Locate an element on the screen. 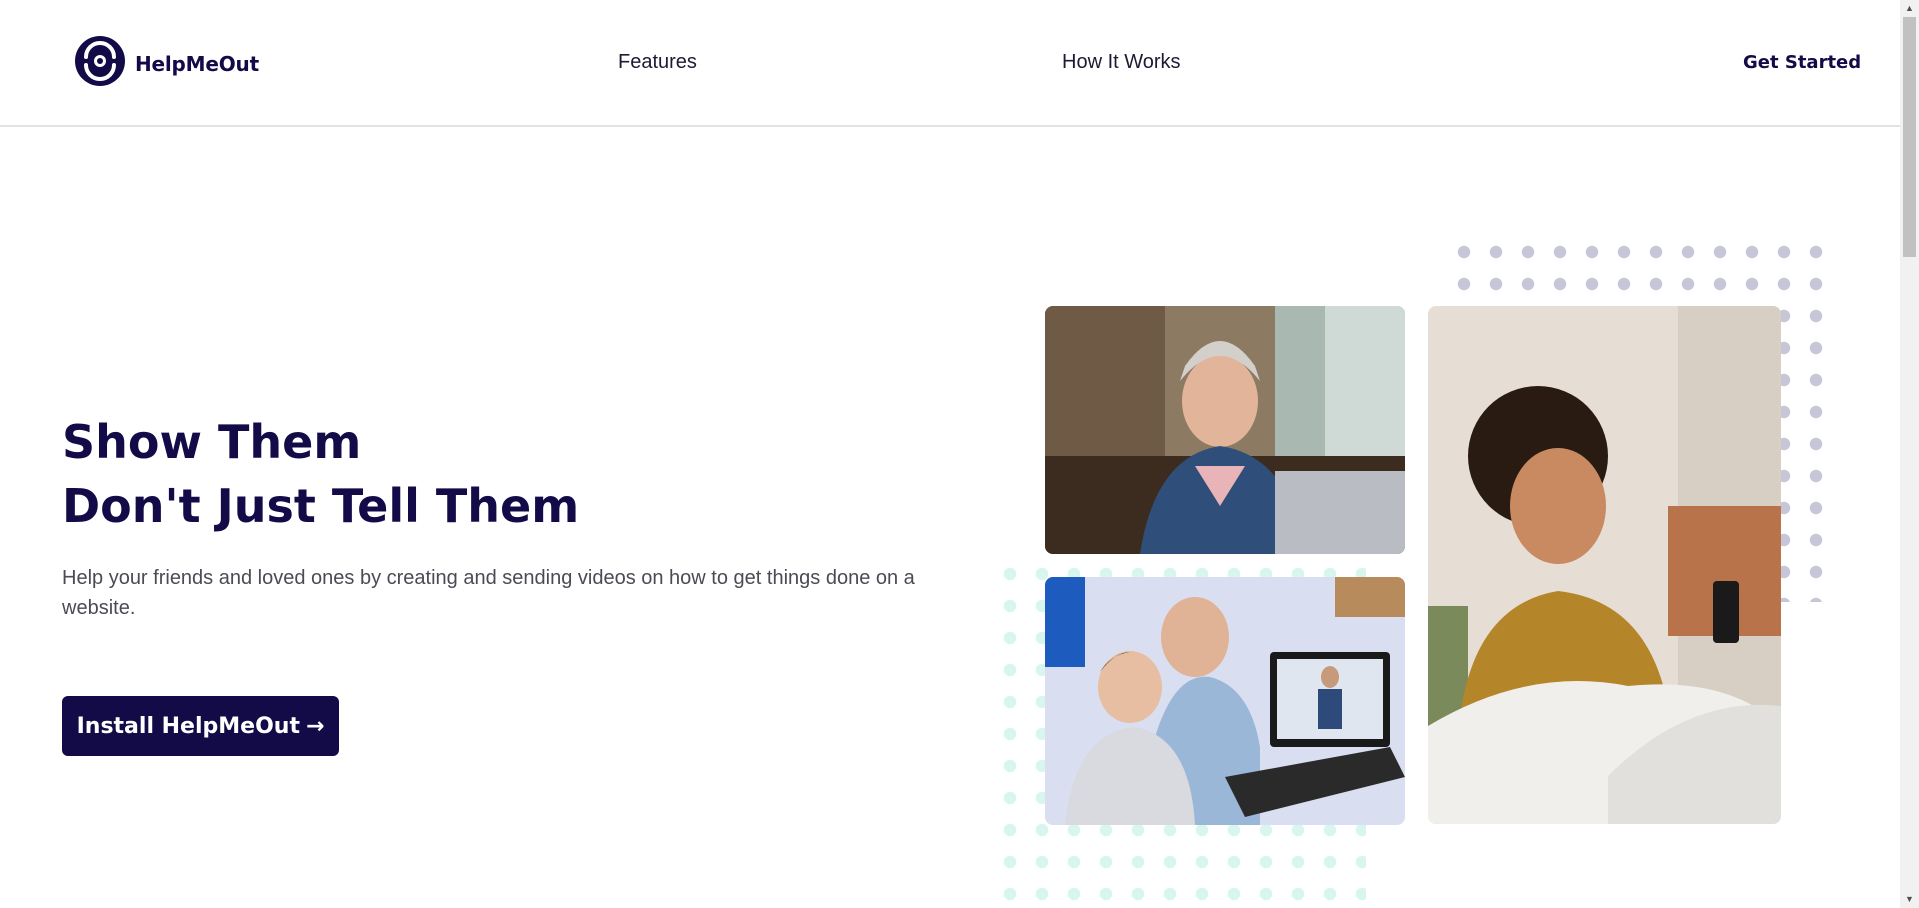  scrollbar-thumb is located at coordinates (1909, 137).